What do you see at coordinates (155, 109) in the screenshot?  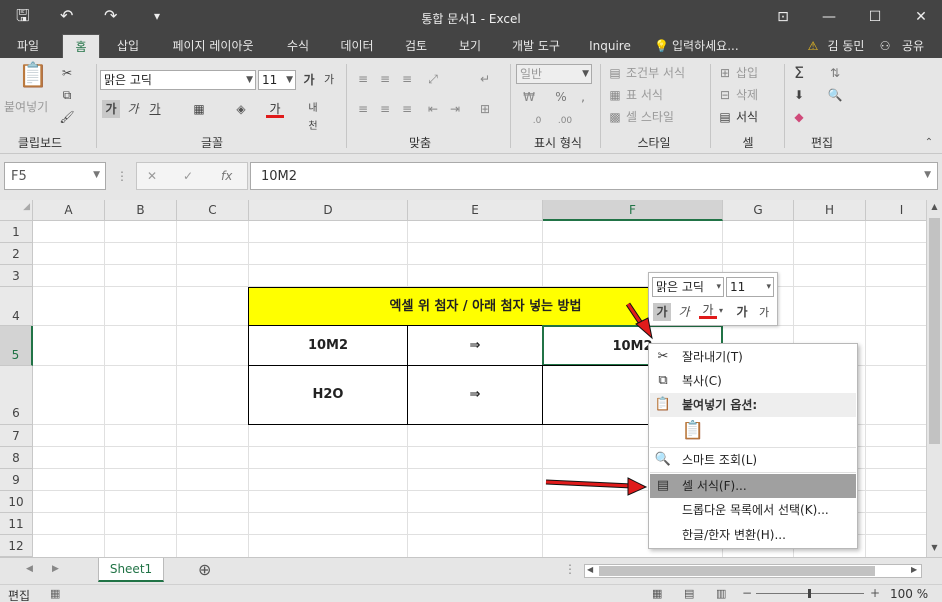 I see `underline-button: 가` at bounding box center [155, 109].